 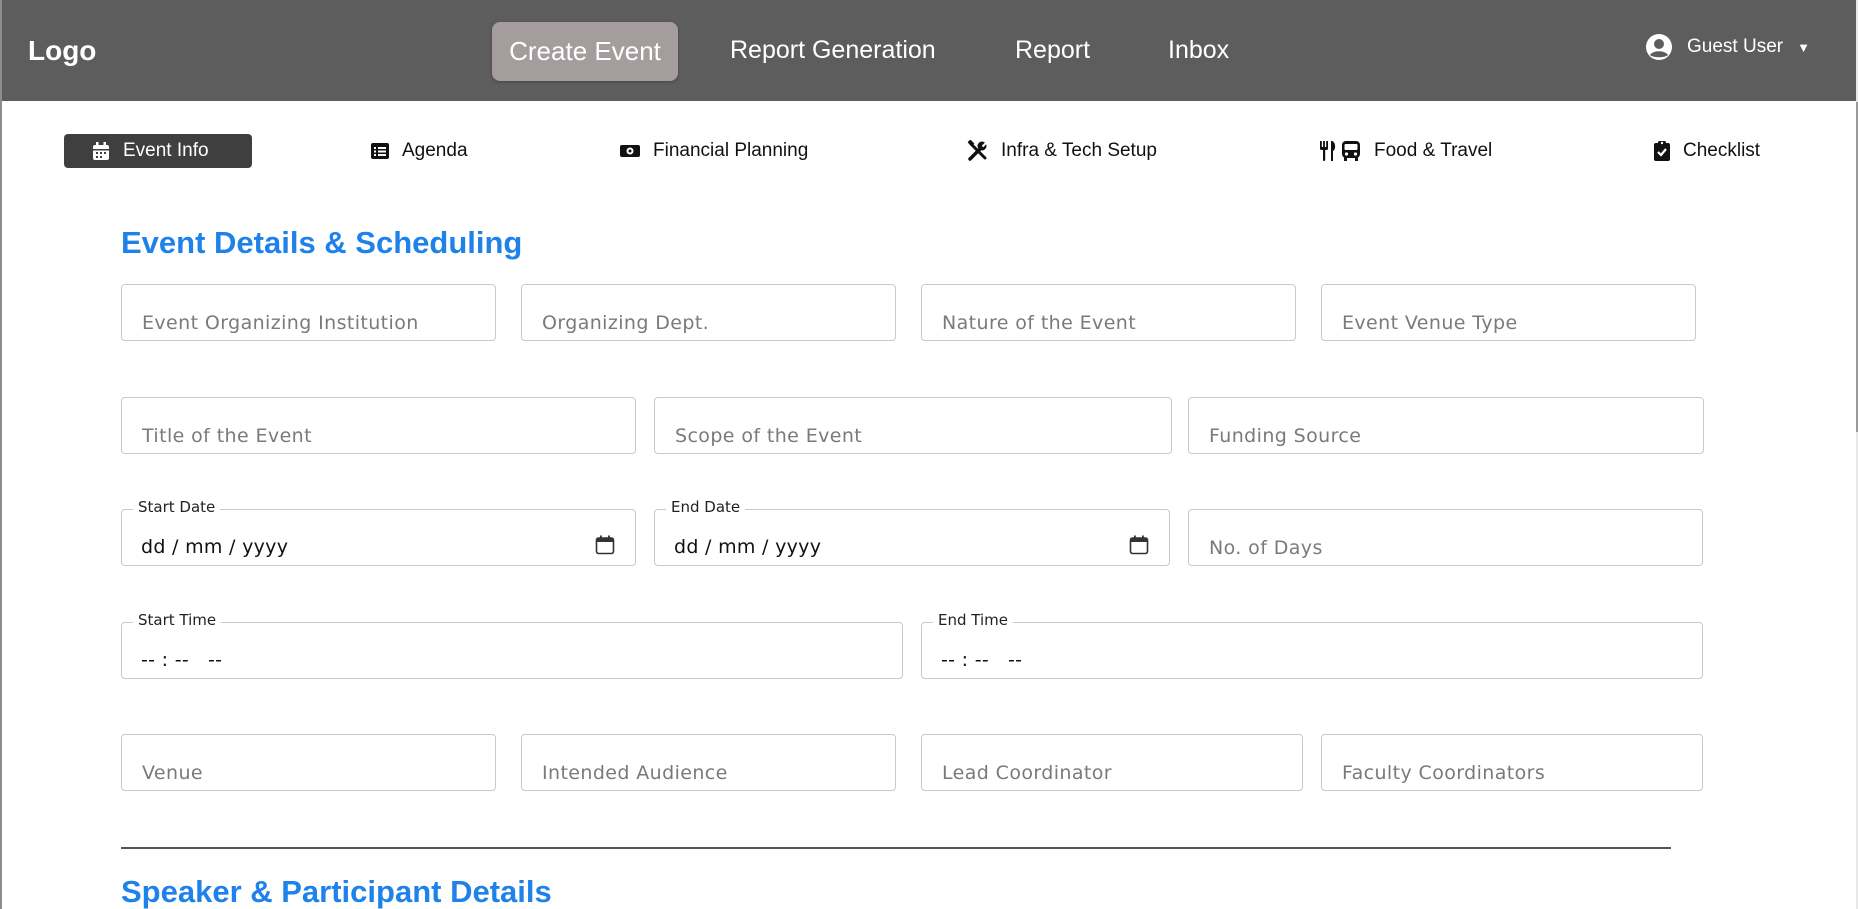 I want to click on user-menu: Guest User ▼, so click(x=1727, y=47).